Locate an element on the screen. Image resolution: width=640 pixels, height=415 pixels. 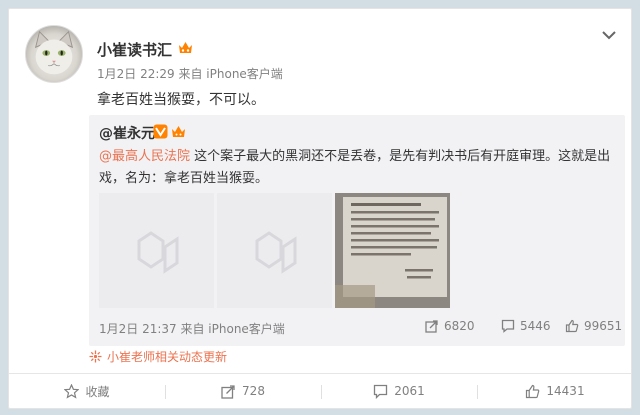
share-count-label: 6820 is located at coordinates (459, 326).